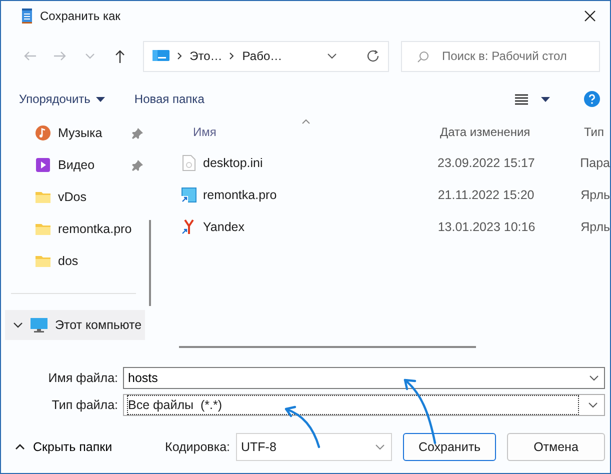 This screenshot has height=474, width=611. I want to click on save-button: Сохранить, so click(449, 447).